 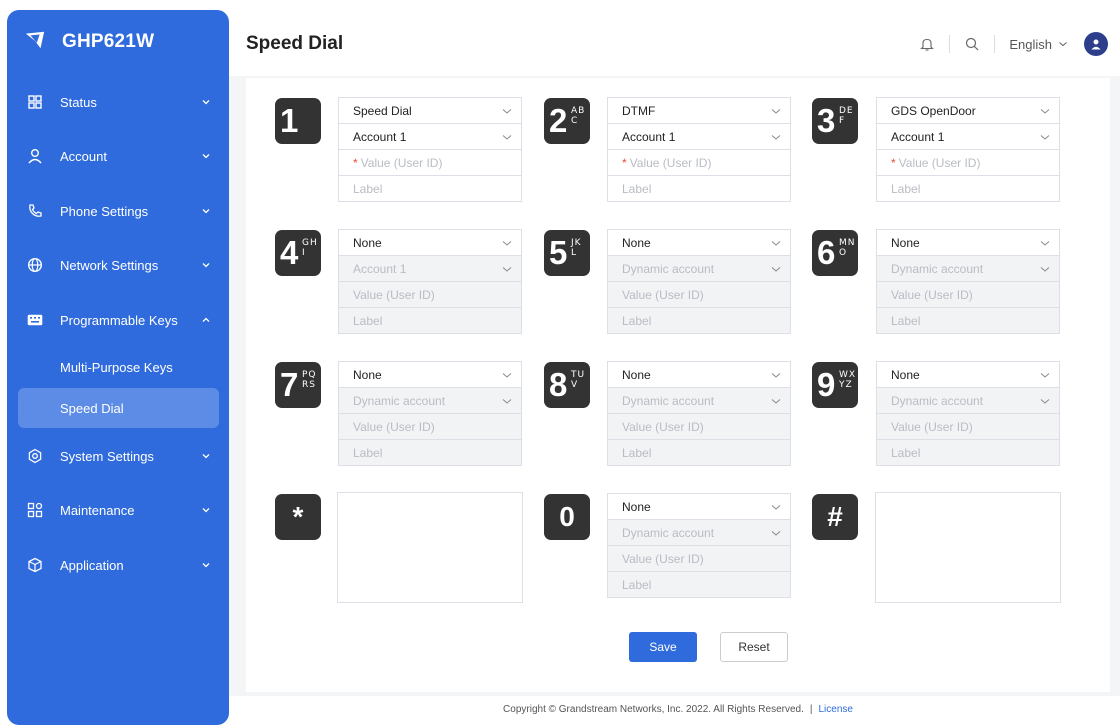 What do you see at coordinates (848, 380) in the screenshot?
I see `key-letters: WX YZ` at bounding box center [848, 380].